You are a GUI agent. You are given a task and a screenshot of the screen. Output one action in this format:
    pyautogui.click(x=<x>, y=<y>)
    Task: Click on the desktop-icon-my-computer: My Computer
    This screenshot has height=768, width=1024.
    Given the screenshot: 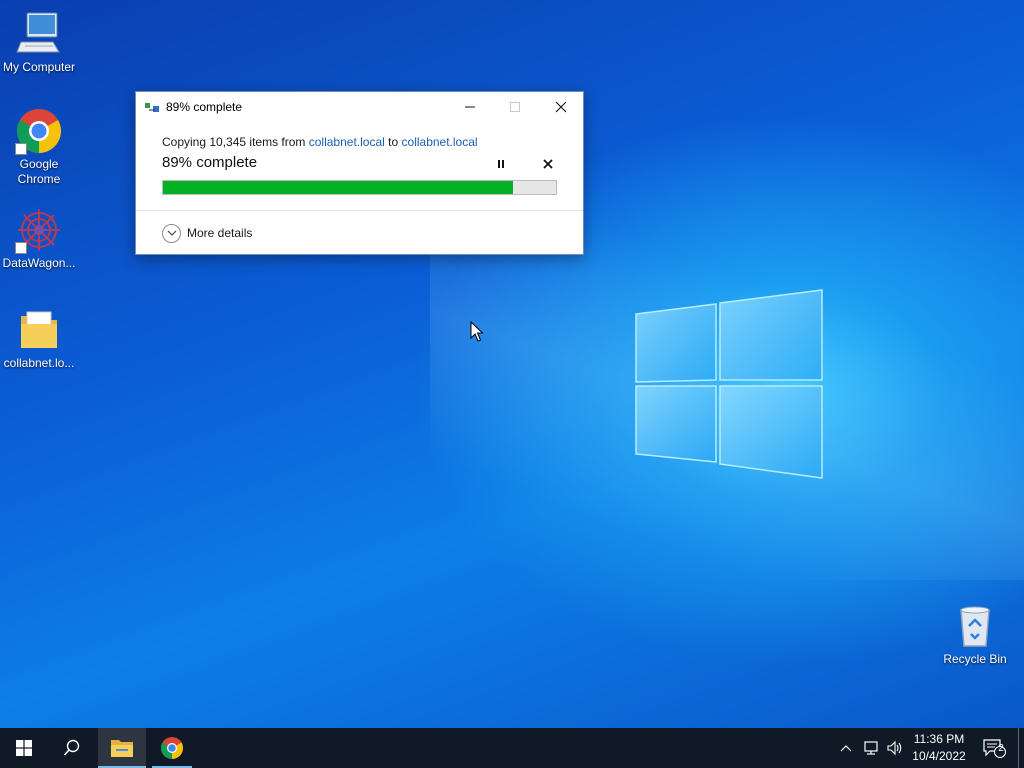 What is the action you would take?
    pyautogui.click(x=39, y=42)
    